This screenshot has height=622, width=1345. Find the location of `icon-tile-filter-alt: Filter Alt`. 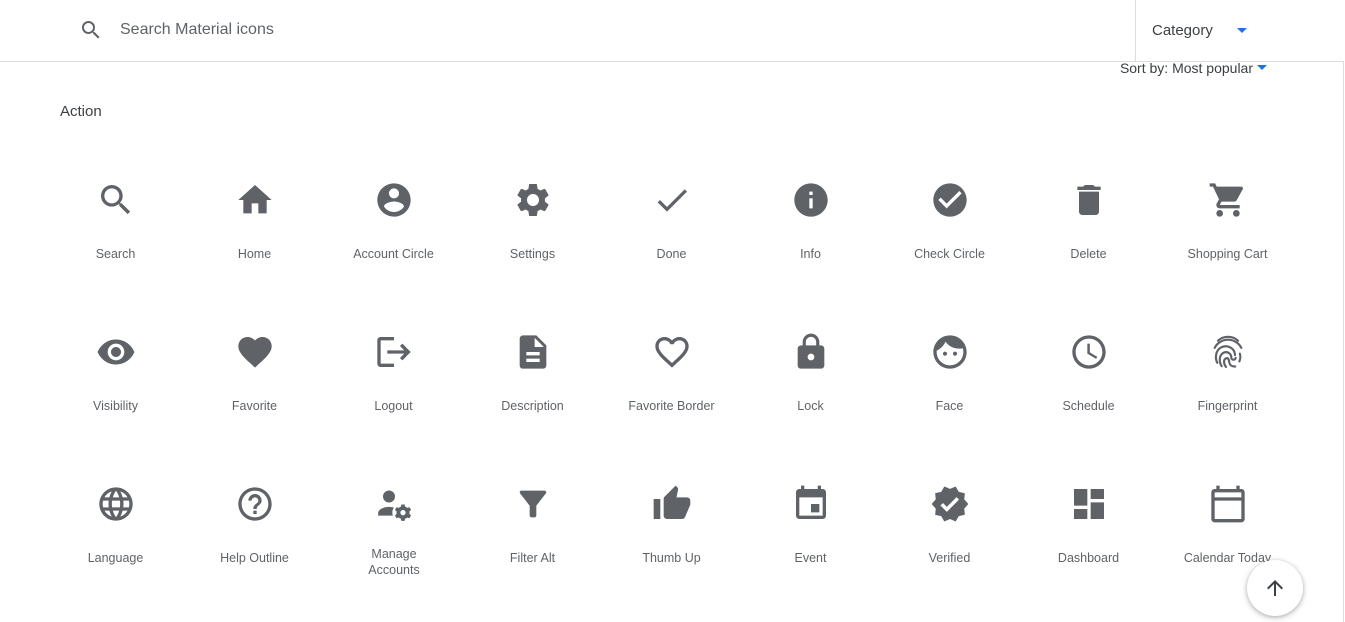

icon-tile-filter-alt: Filter Alt is located at coordinates (532, 520).